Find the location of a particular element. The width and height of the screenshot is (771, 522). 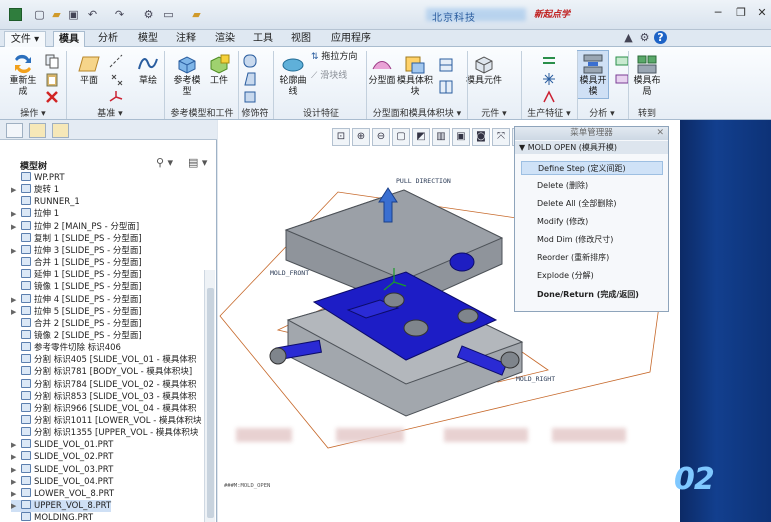

parting-surface-button: 分型面 is located at coordinates (382, 70).